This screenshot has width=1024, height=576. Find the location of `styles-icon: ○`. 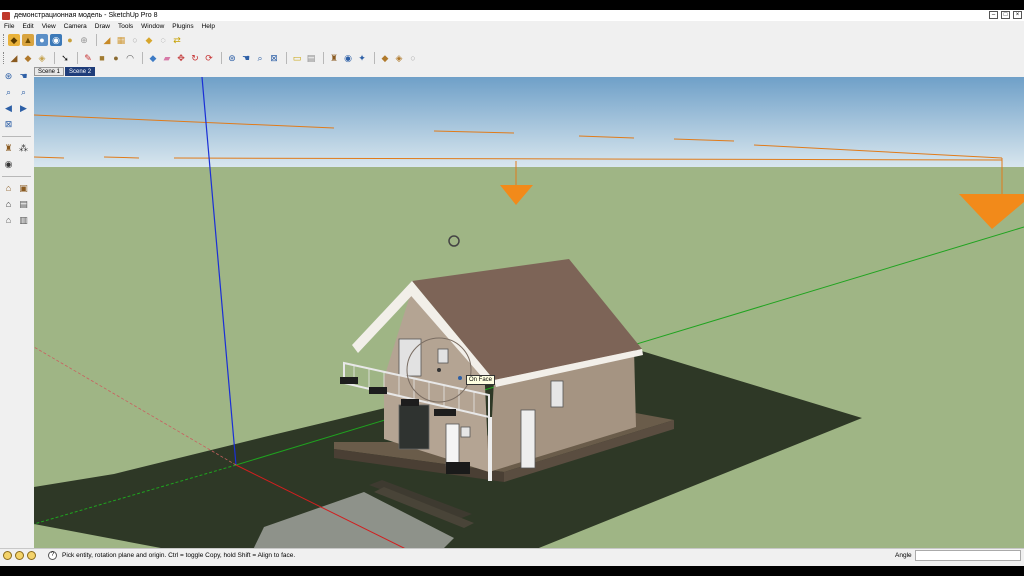

styles-icon: ○ is located at coordinates (413, 58).